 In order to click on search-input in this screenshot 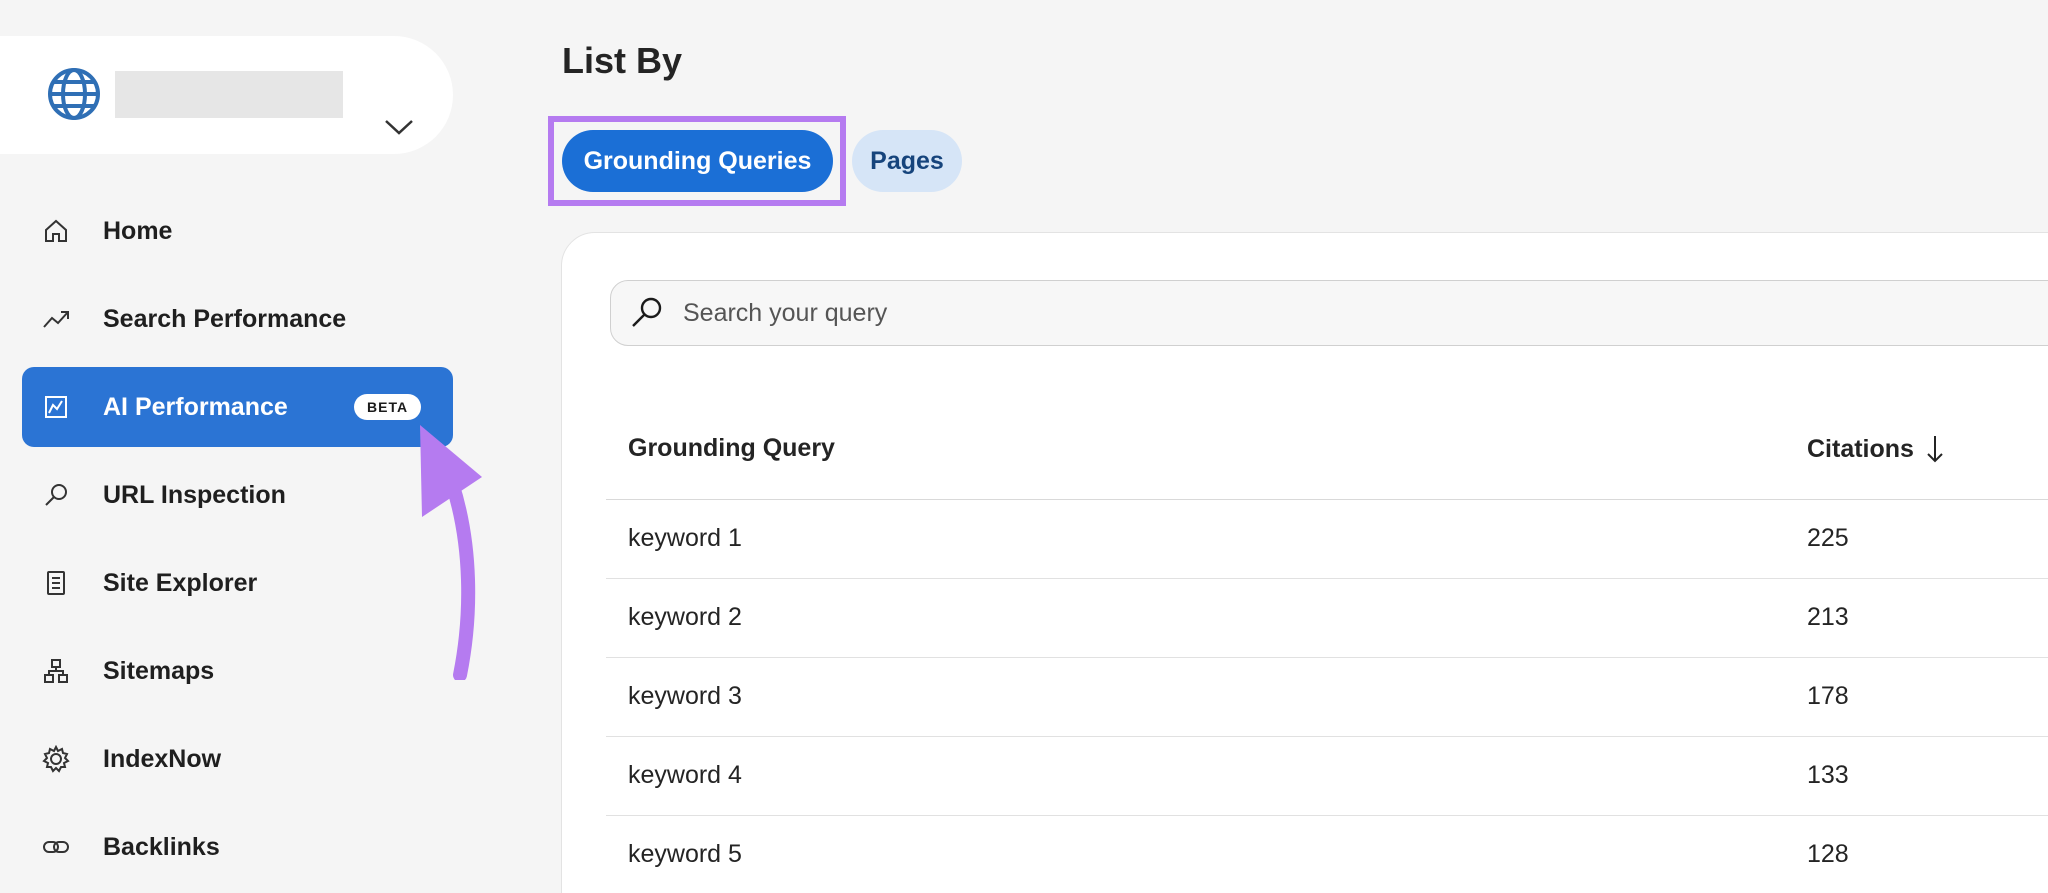, I will do `click(1333, 313)`.